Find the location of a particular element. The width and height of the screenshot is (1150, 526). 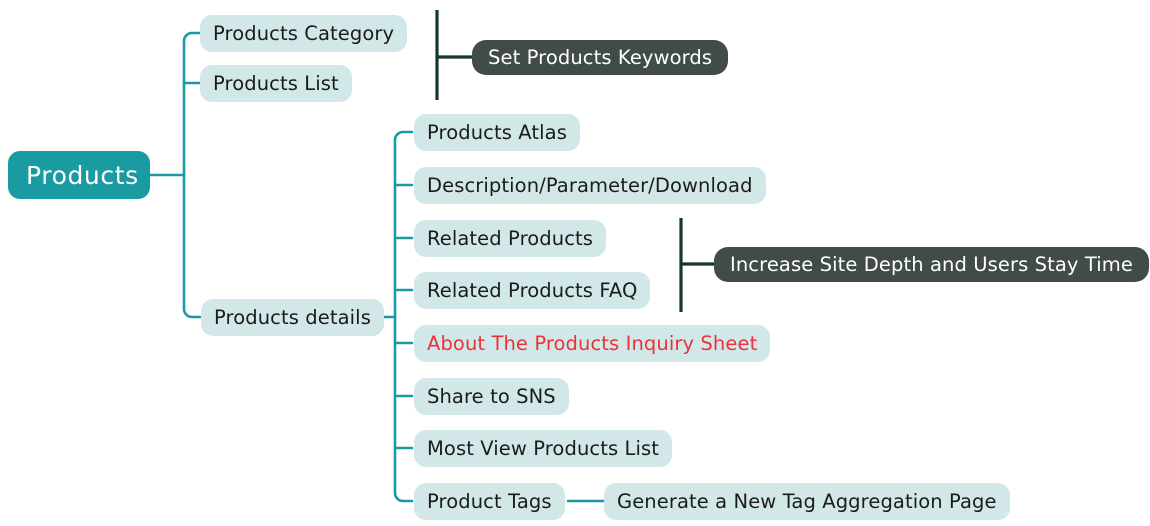

node-products-details-label: Products details is located at coordinates (292, 317).